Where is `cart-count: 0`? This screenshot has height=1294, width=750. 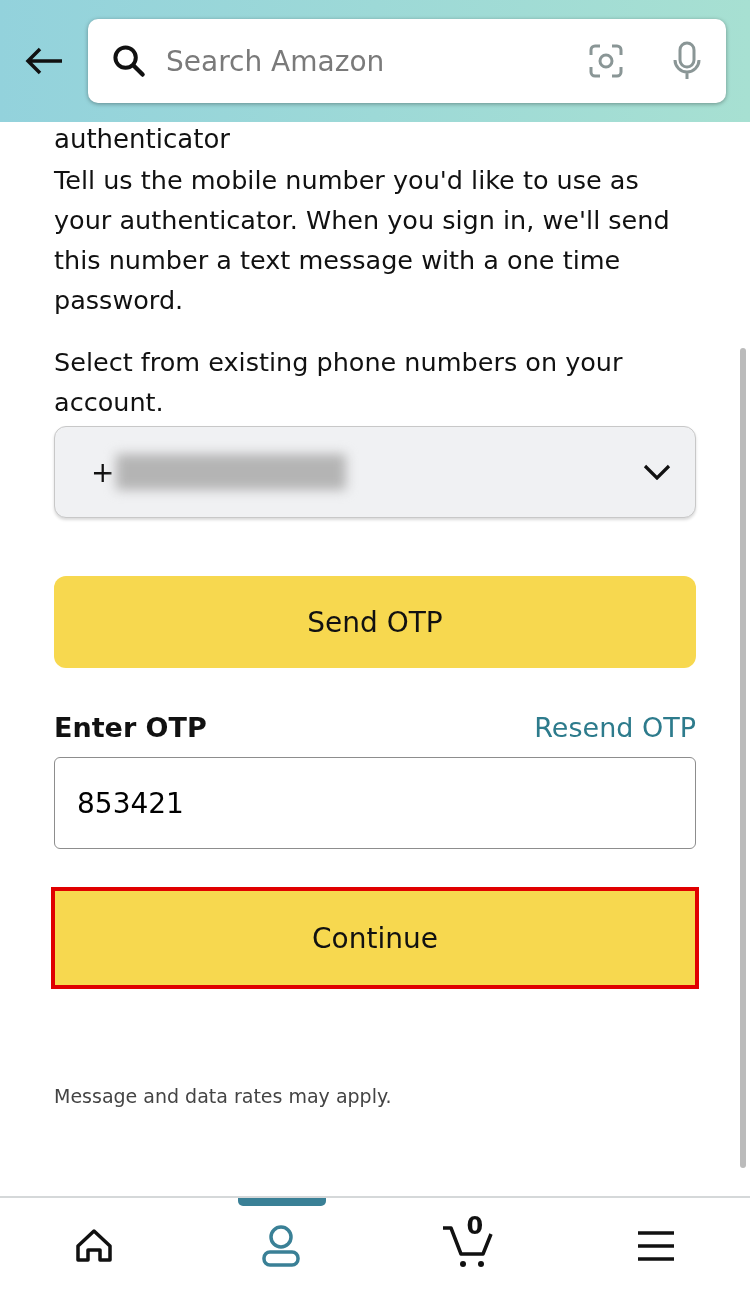
cart-count: 0 is located at coordinates (475, 1226).